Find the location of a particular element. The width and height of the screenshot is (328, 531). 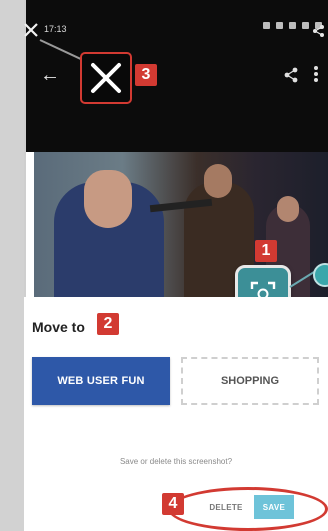

notification-icon is located at coordinates (266, 25).